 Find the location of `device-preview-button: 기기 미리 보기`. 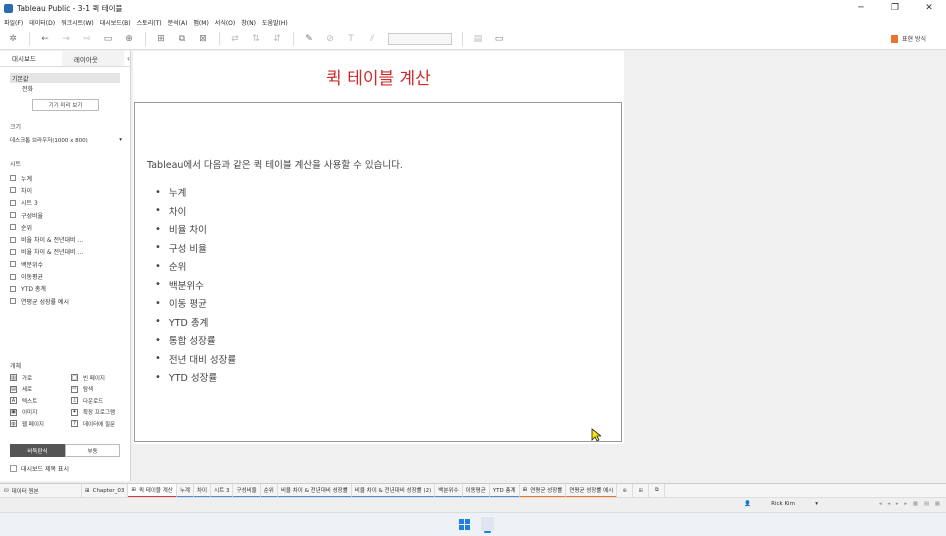

device-preview-button: 기기 미리 보기 is located at coordinates (65, 105).